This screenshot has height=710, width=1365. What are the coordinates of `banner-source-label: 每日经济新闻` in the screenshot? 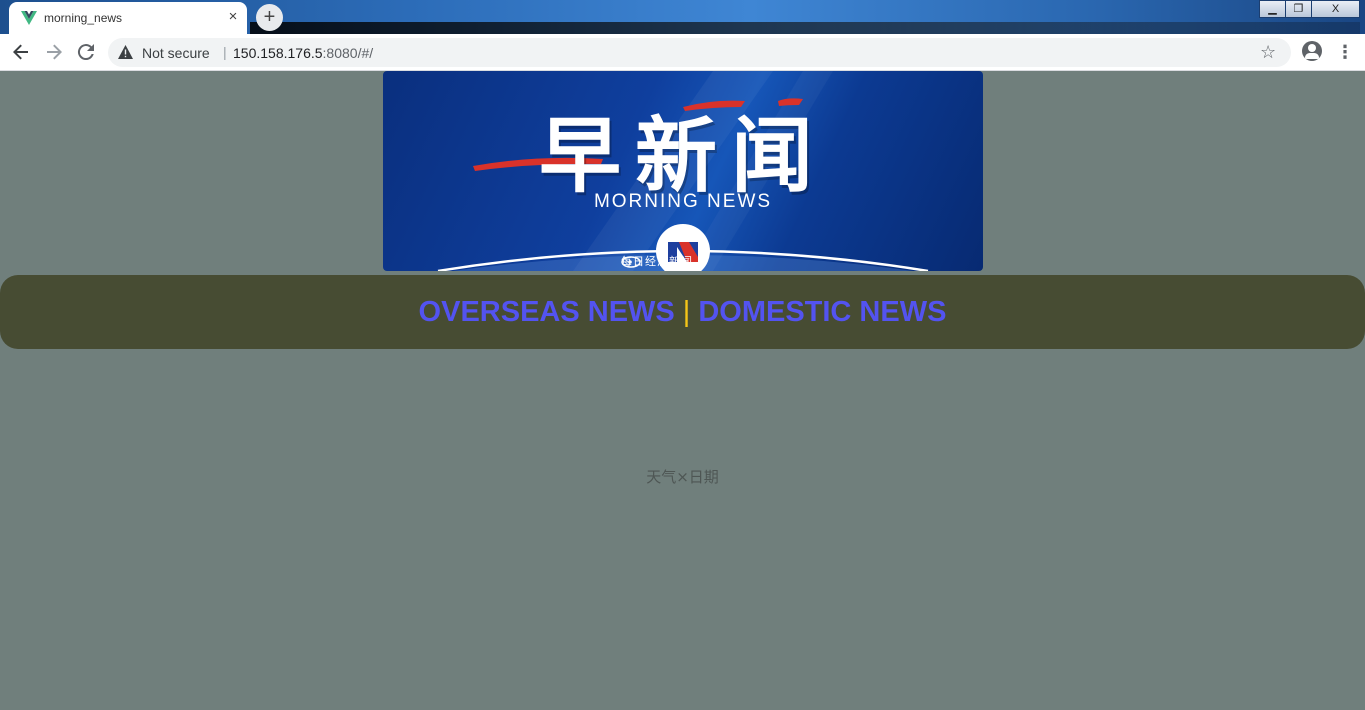 It's located at (657, 261).